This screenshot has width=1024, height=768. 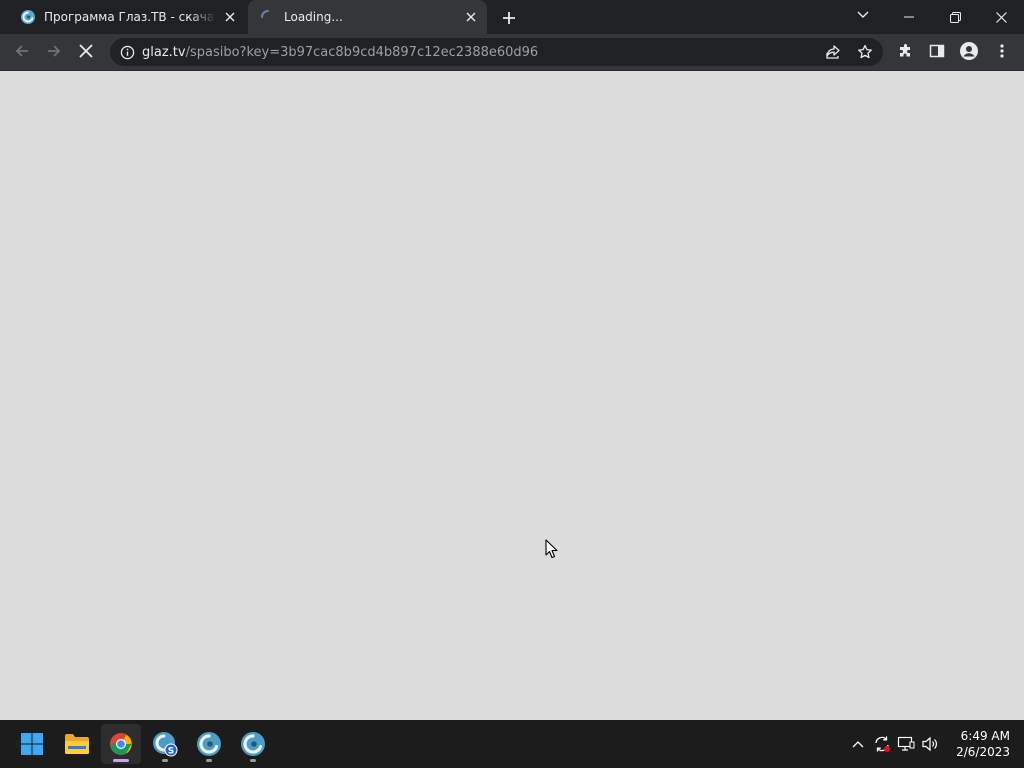 I want to click on sync-tray-button, so click(x=882, y=744).